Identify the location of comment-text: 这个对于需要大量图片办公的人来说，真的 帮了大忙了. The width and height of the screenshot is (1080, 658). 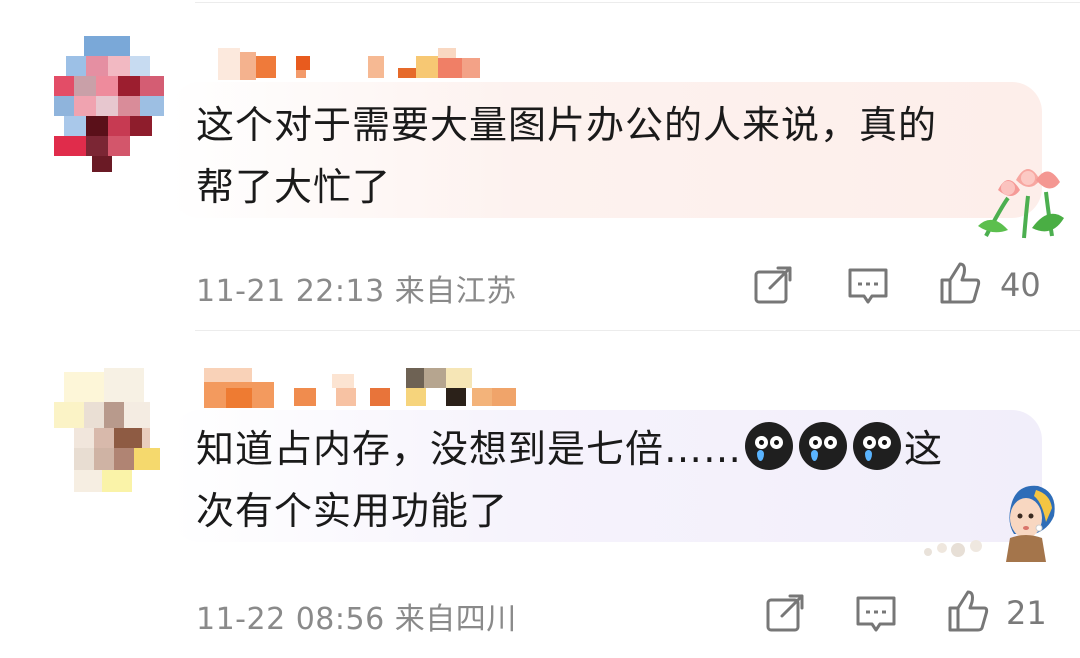
(567, 156).